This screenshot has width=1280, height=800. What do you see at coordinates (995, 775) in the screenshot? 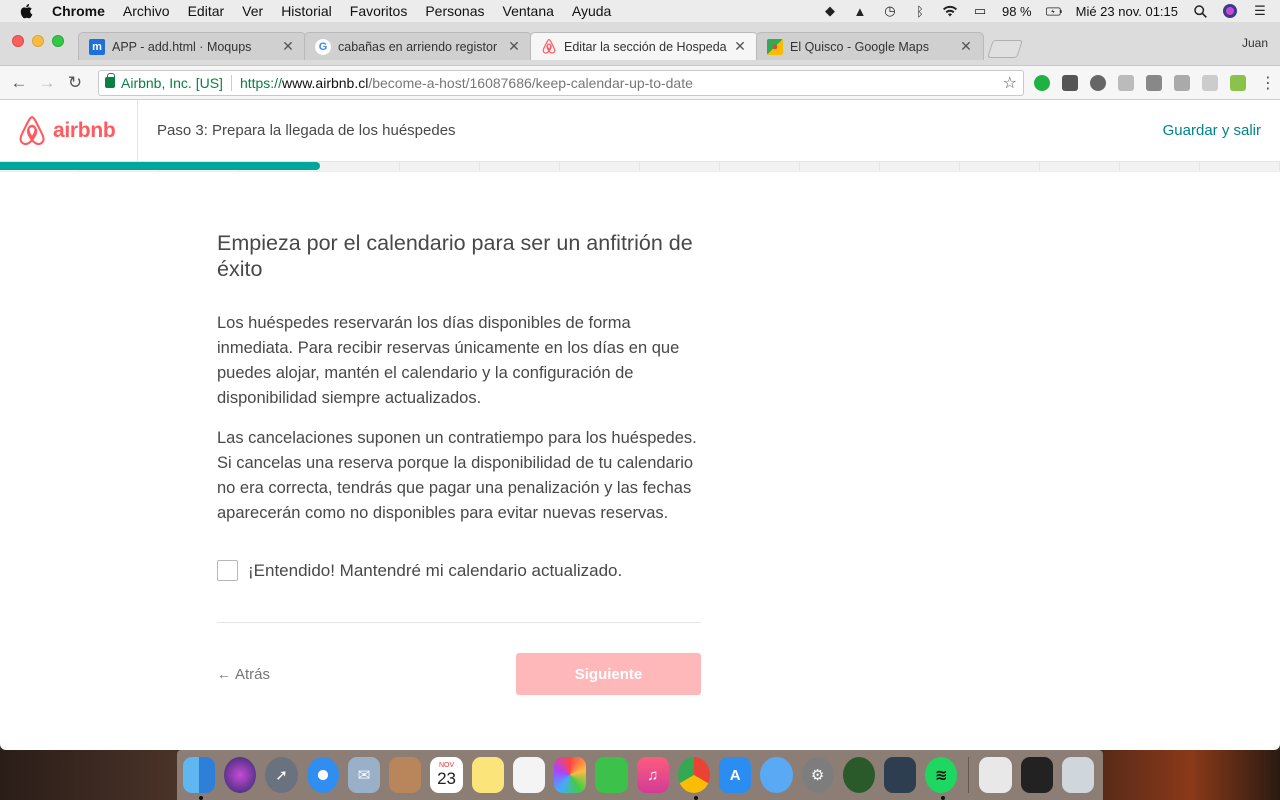
I see `document-icon` at bounding box center [995, 775].